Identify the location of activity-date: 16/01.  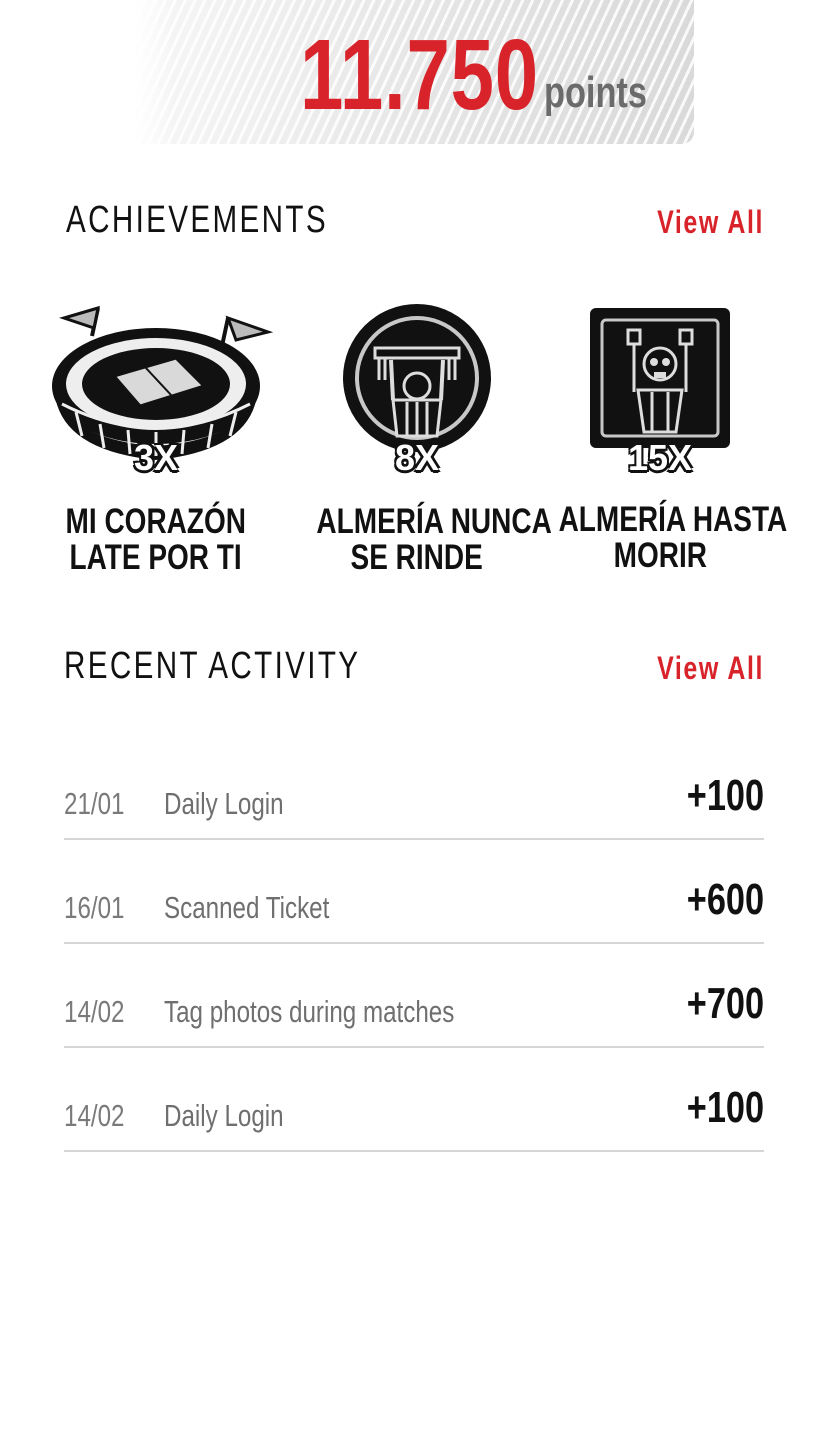
(94, 907).